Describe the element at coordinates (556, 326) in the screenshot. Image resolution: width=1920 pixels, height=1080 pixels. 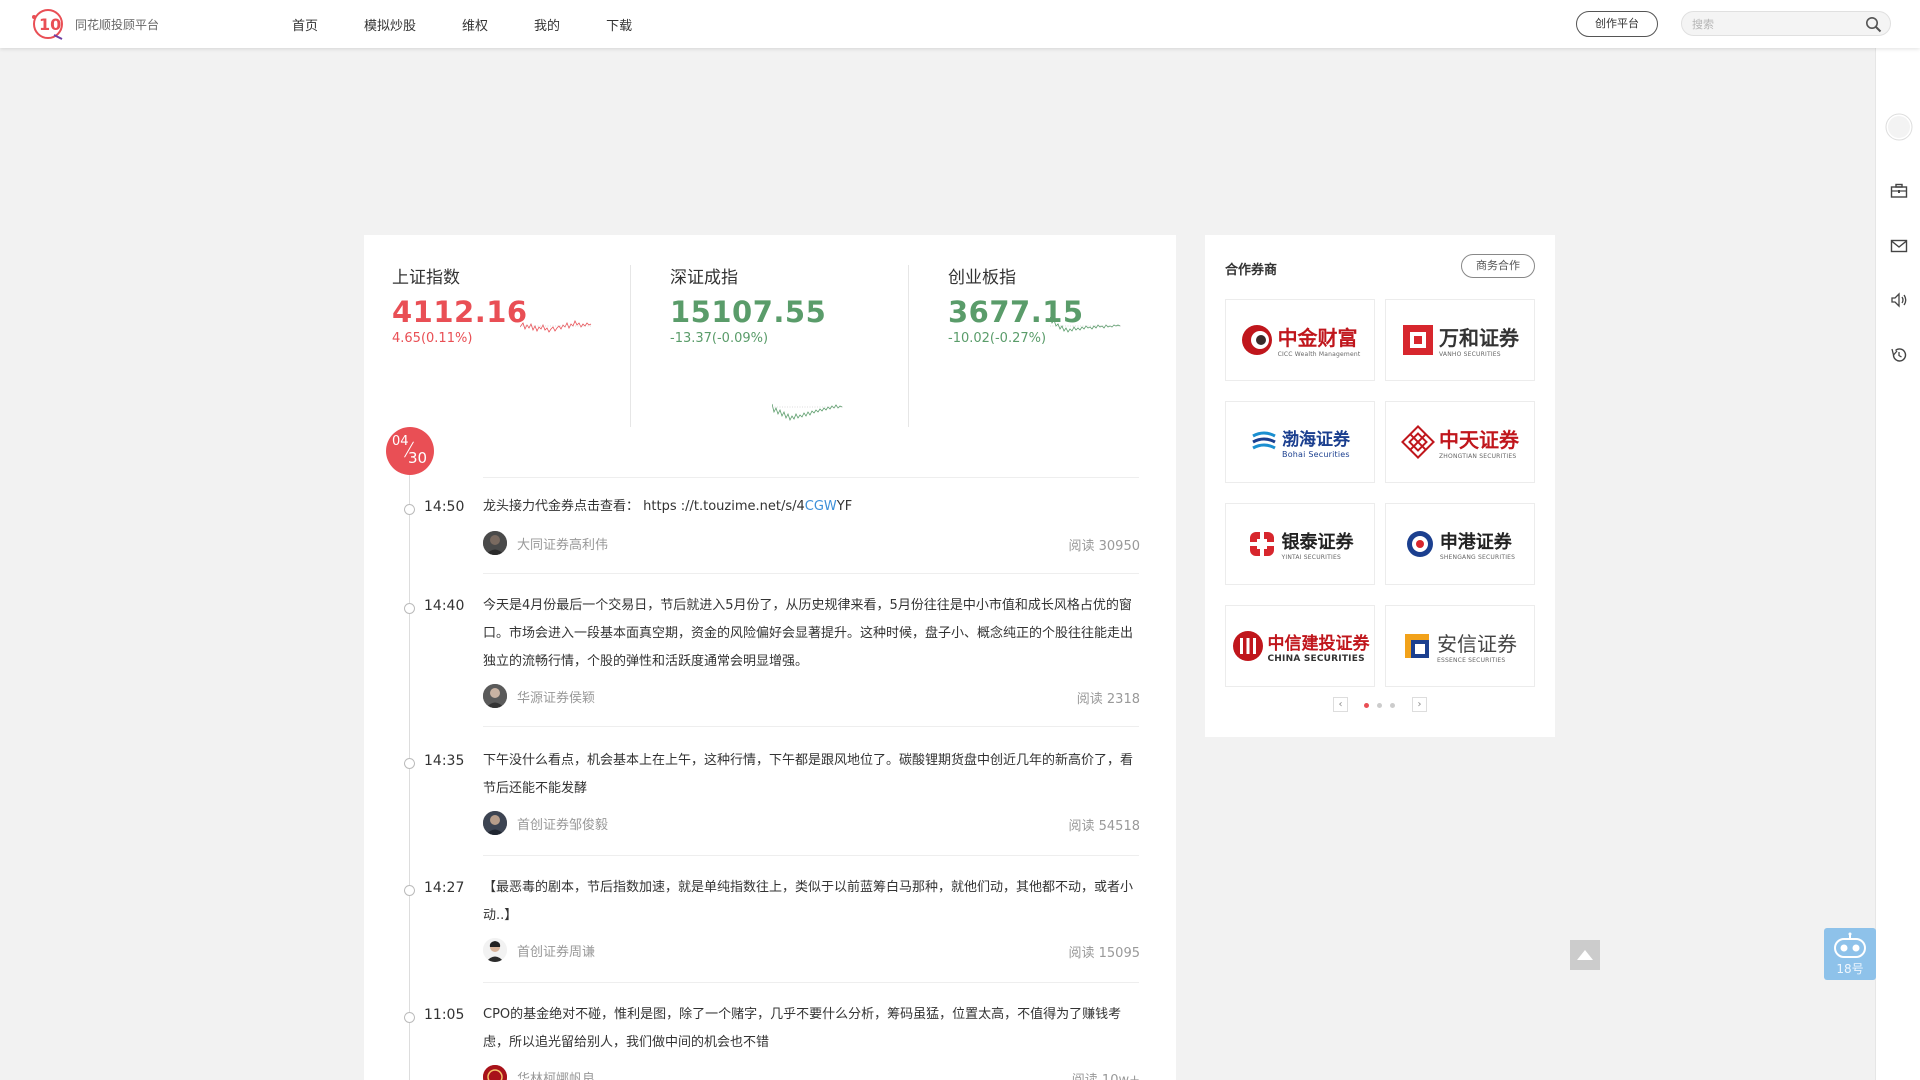
I see `sparkline-shanghai` at that location.